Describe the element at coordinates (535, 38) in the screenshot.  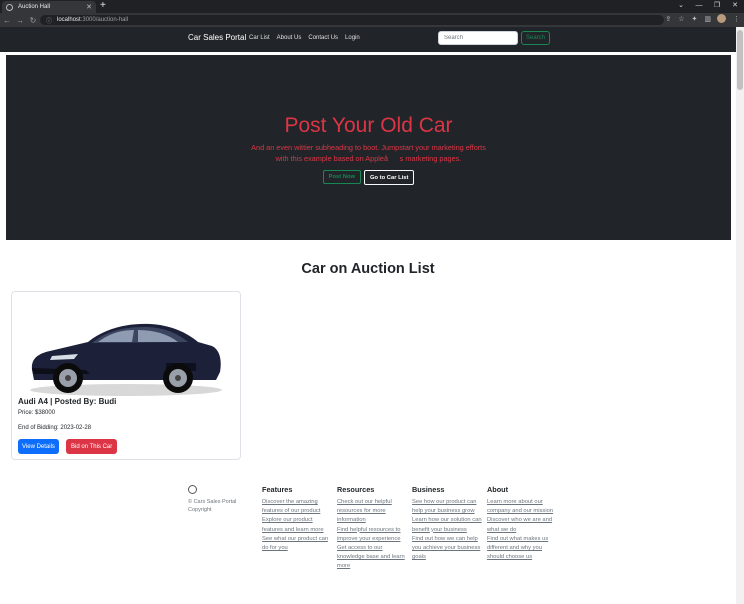
I see `search-button: Search` at that location.